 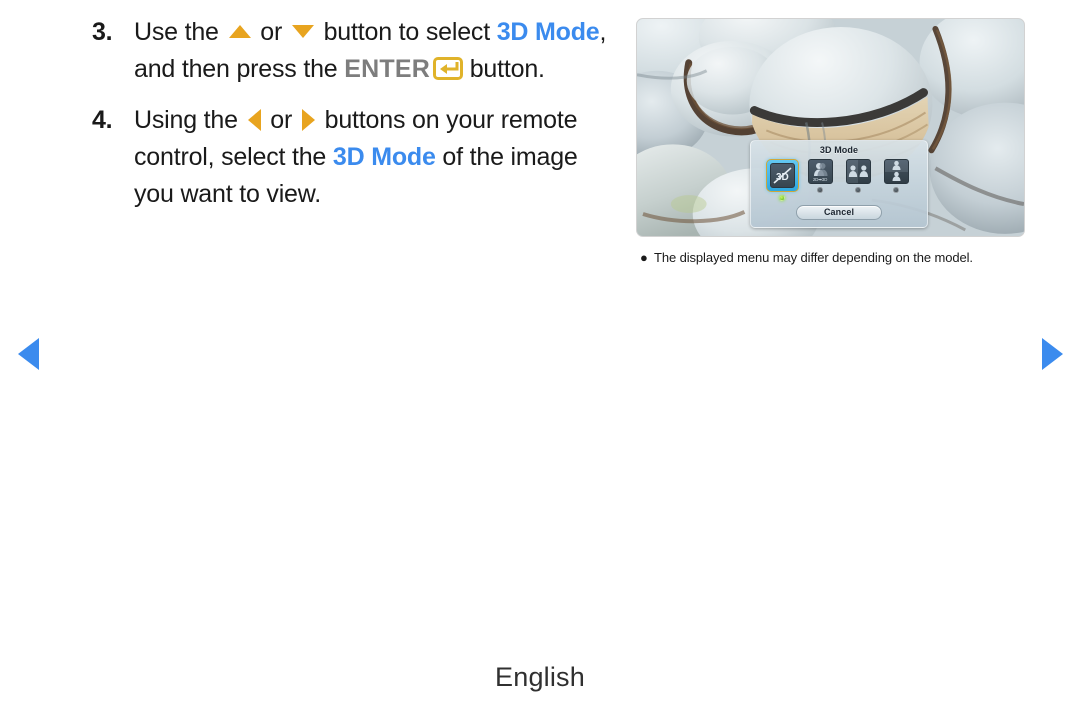 I want to click on osd-mode-list: 3D 2D➡3D, so click(x=839, y=180).